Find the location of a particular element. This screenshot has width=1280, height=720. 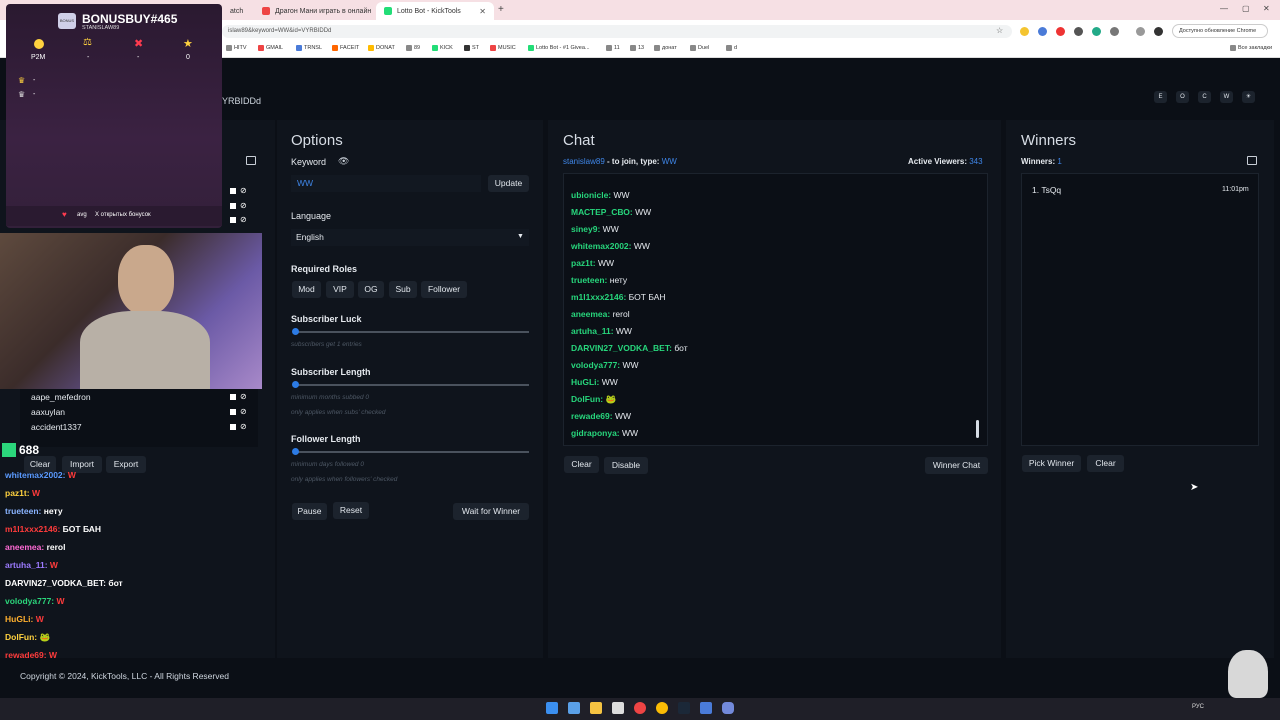

task-view-icon is located at coordinates (574, 708).